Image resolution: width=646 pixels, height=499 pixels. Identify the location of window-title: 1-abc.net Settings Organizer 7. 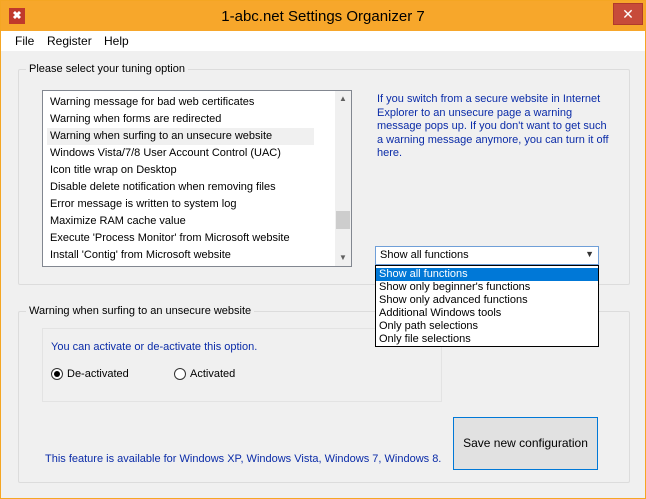
(323, 16).